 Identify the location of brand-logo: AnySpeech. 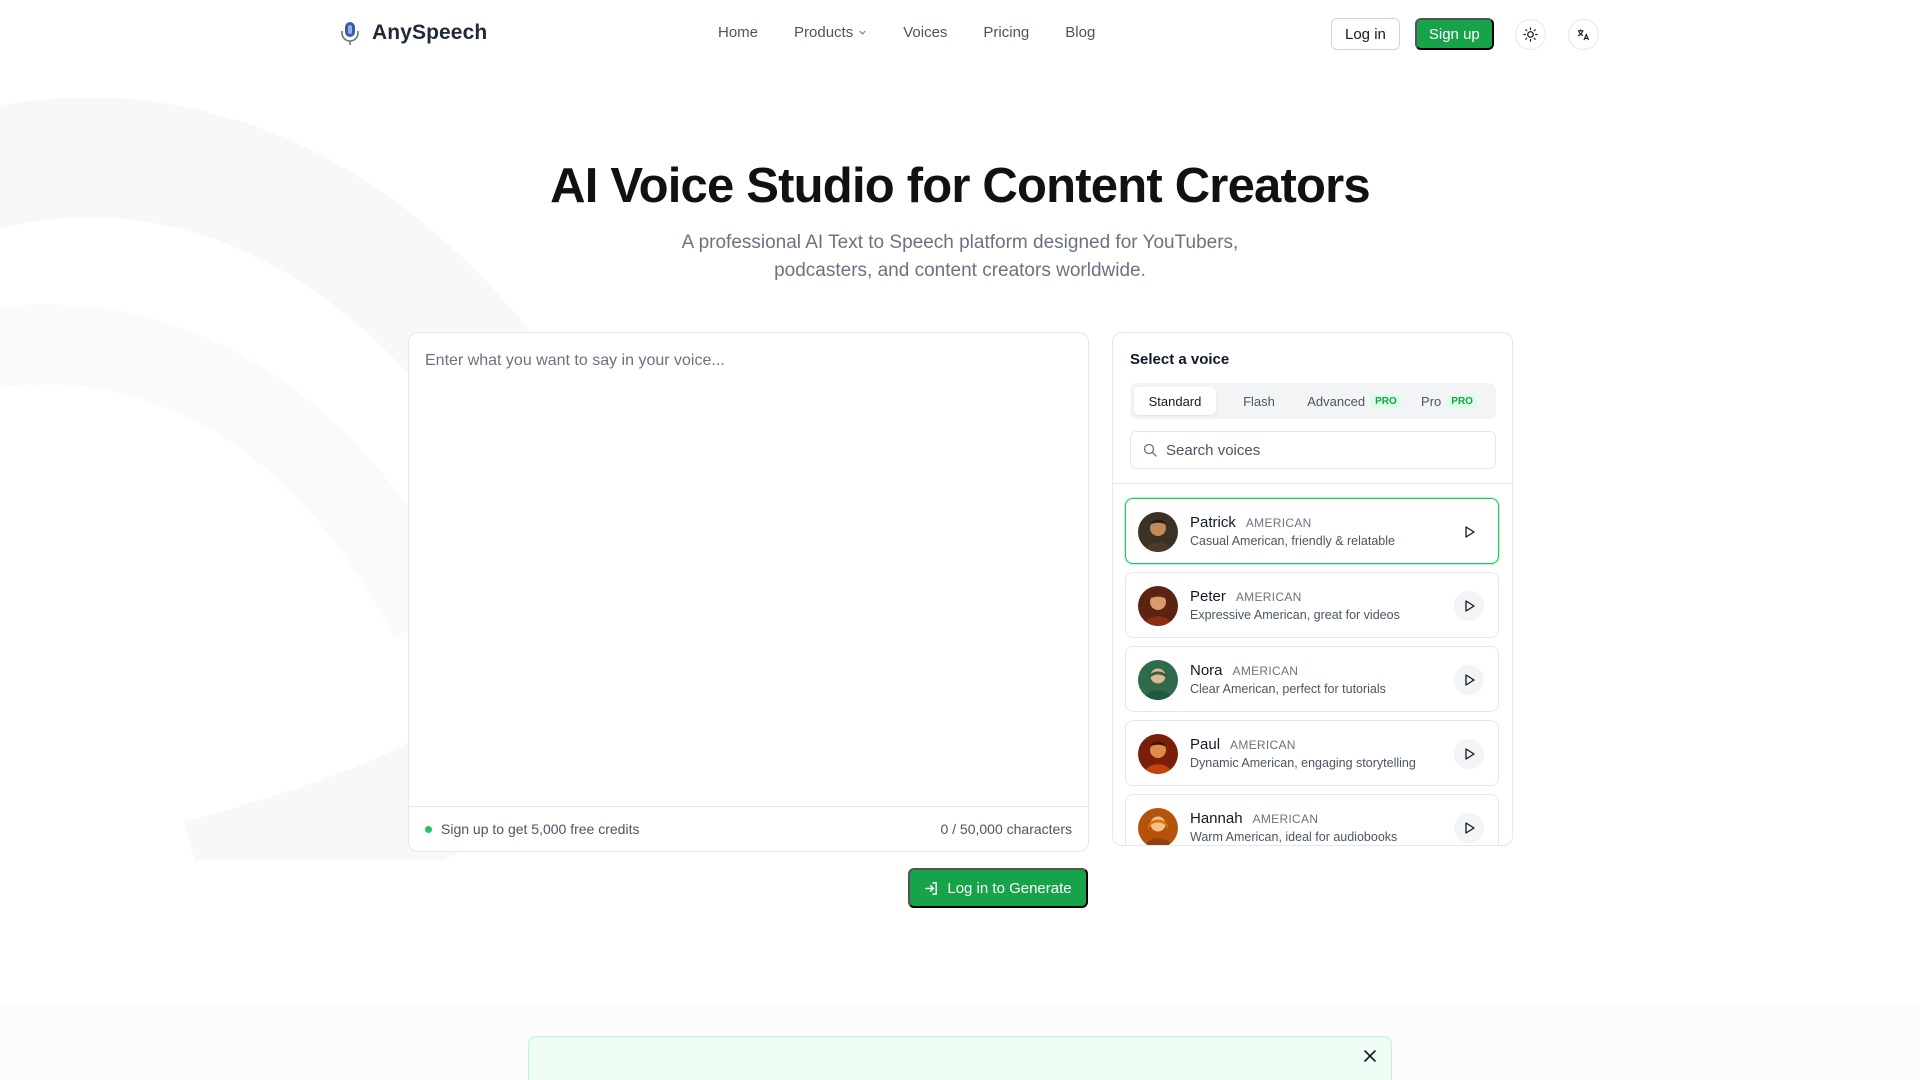
(413, 33).